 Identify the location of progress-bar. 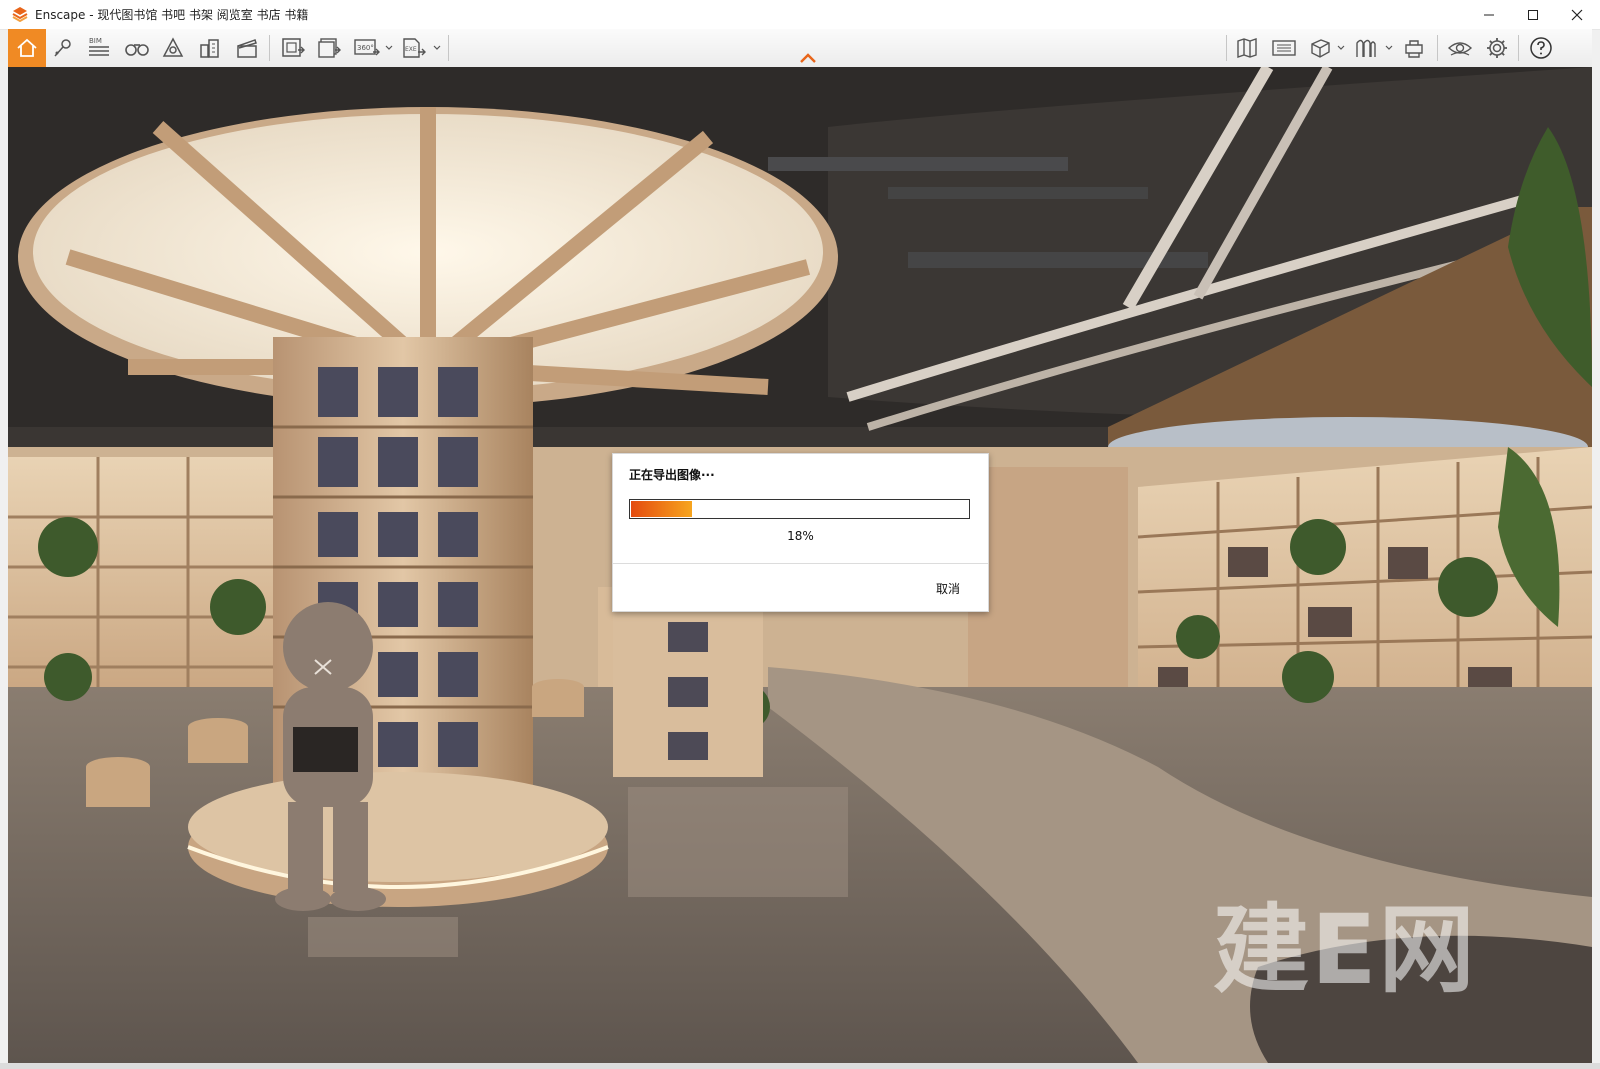
(799, 509).